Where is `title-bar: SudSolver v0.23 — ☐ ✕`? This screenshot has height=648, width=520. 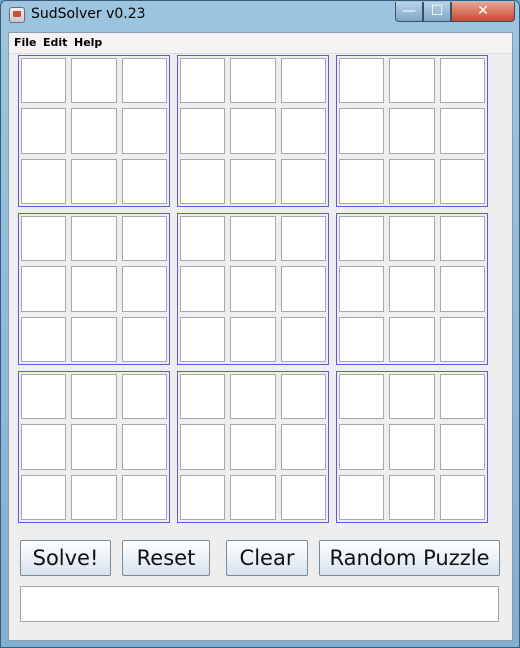
title-bar: SudSolver v0.23 — ☐ ✕ is located at coordinates (260, 16).